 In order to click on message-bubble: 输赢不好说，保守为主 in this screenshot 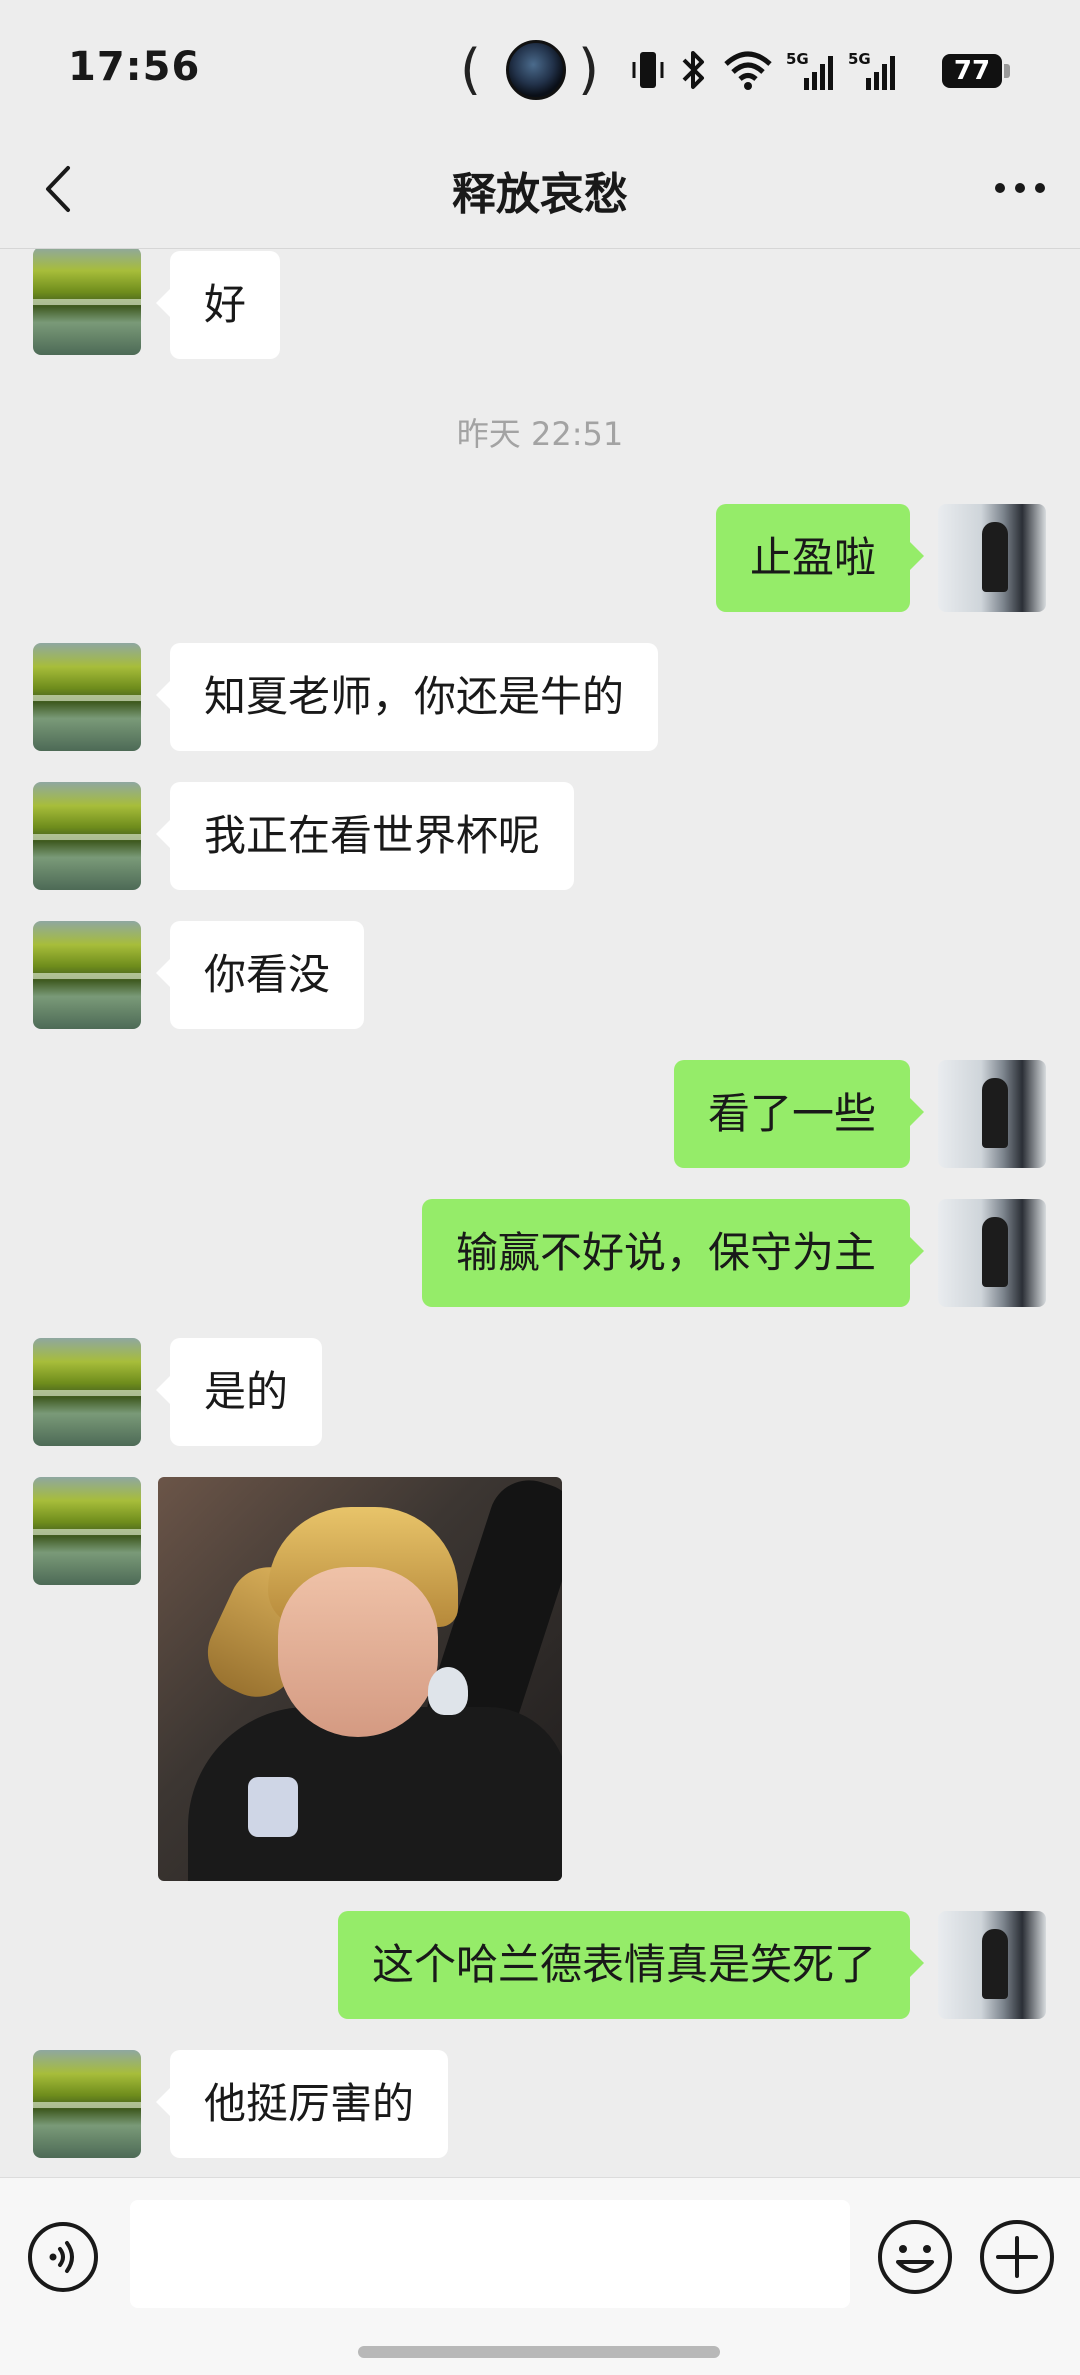, I will do `click(673, 1253)`.